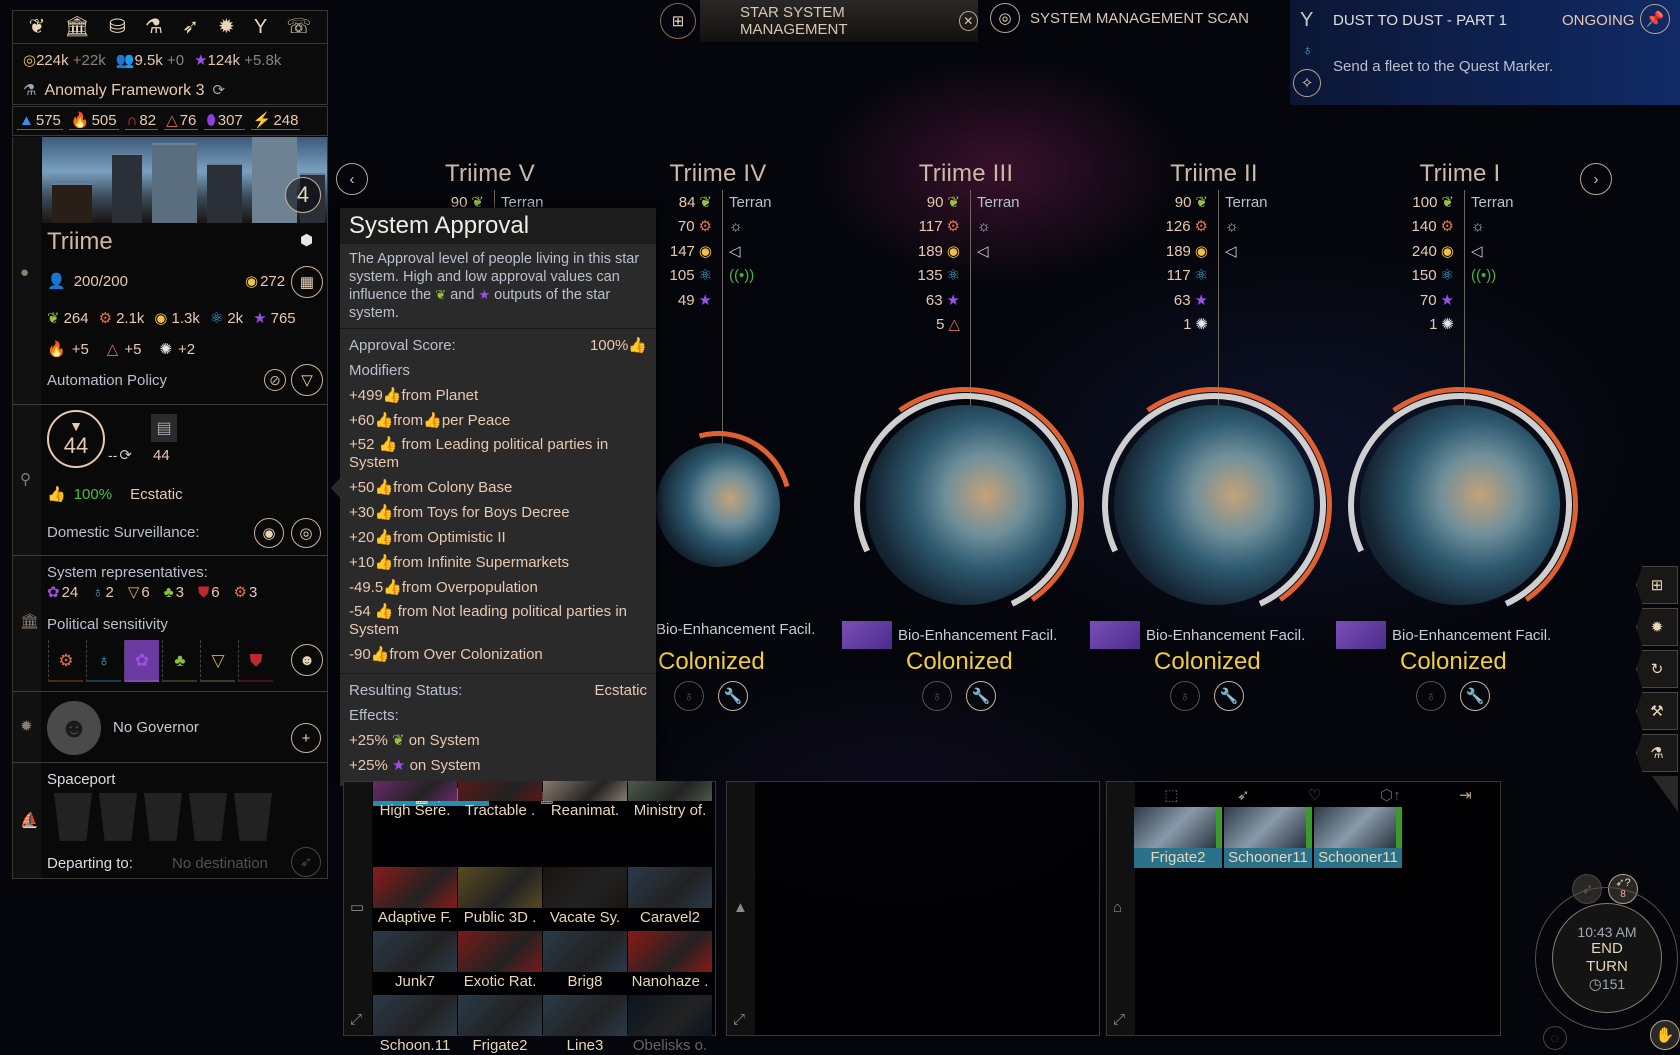 Image resolution: width=1680 pixels, height=1055 pixels. I want to click on split-fleet-icon: ⇥, so click(1465, 795).